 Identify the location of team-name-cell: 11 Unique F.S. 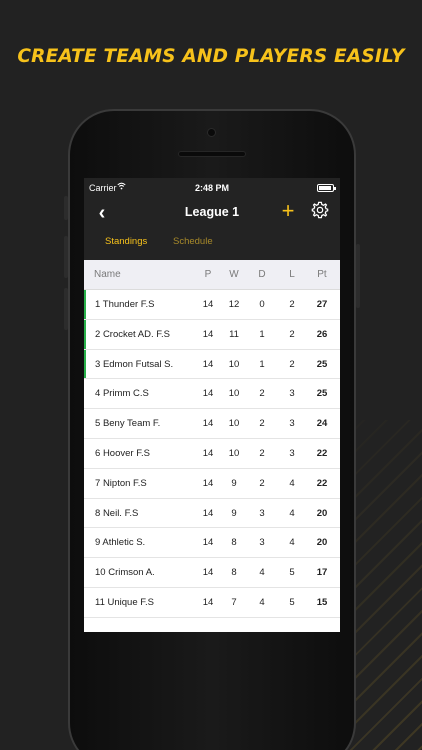
(124, 602).